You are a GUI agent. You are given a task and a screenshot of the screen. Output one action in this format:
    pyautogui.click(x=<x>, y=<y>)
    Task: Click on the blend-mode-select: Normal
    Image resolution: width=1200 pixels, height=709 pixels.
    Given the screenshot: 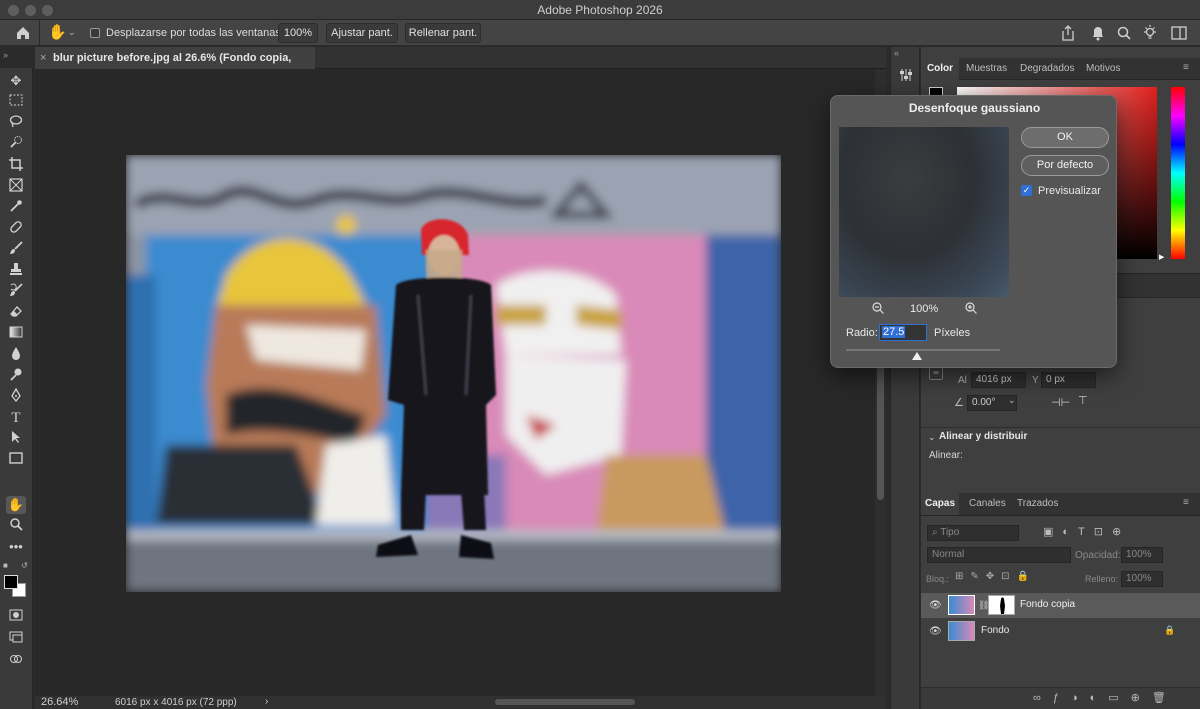 What is the action you would take?
    pyautogui.click(x=999, y=555)
    